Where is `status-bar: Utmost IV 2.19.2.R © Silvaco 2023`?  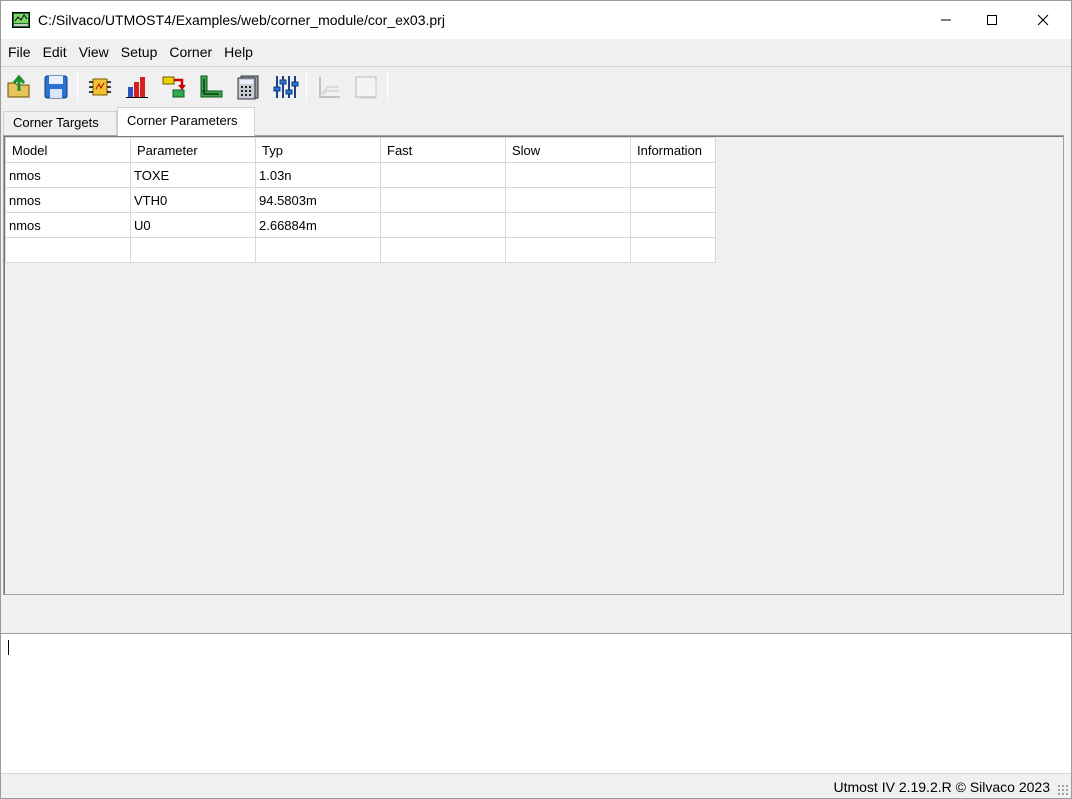 status-bar: Utmost IV 2.19.2.R © Silvaco 2023 is located at coordinates (536, 785).